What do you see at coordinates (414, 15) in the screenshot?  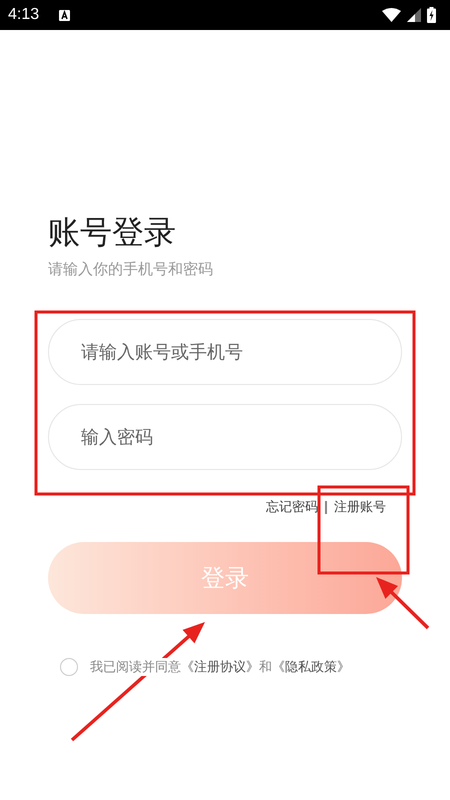 I see `signal-icon` at bounding box center [414, 15].